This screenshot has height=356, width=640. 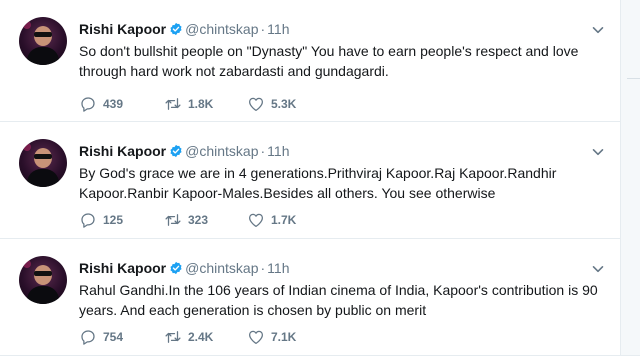 I want to click on reply-button: 125, so click(x=101, y=220).